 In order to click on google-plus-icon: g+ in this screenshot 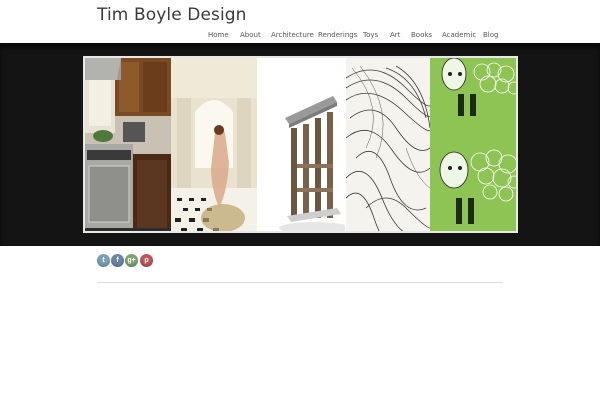, I will do `click(131, 260)`.